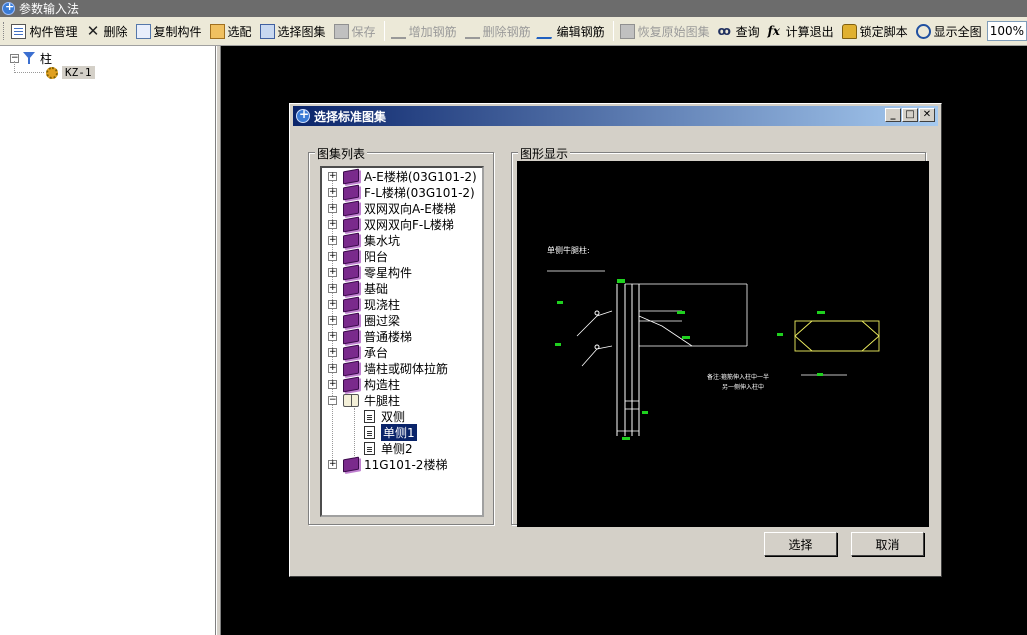 The height and width of the screenshot is (635, 1027). Describe the element at coordinates (615, 116) in the screenshot. I see `dialog-titlebar: 选择标准图集 _ □ ✕` at that location.